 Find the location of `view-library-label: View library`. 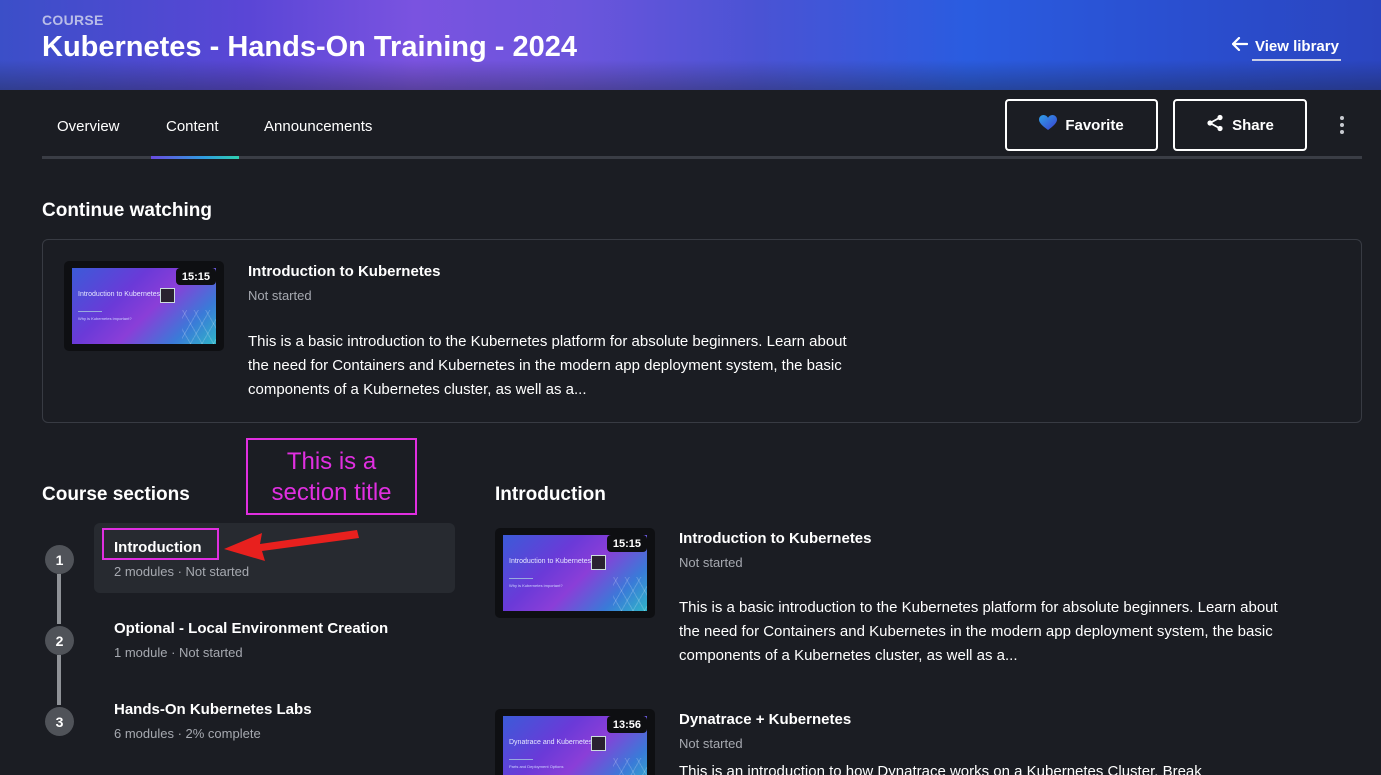

view-library-label: View library is located at coordinates (1297, 46).